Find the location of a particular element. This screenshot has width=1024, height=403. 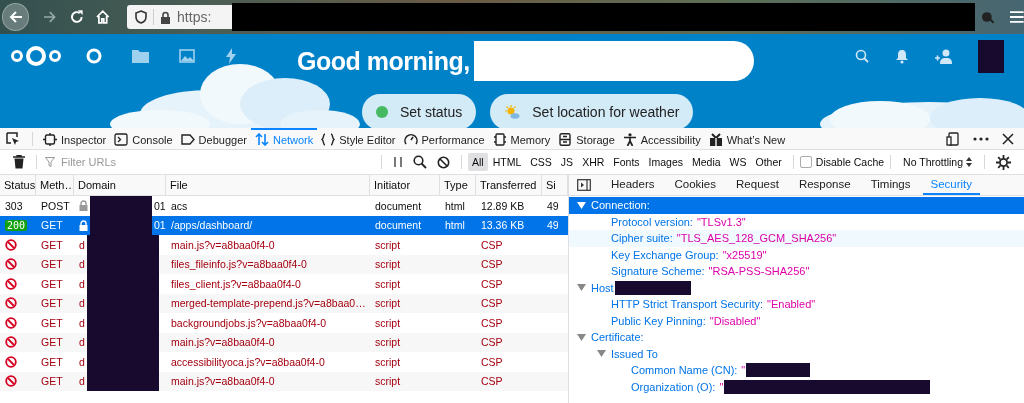

devtools-tab: Accessibility is located at coordinates (661, 138).